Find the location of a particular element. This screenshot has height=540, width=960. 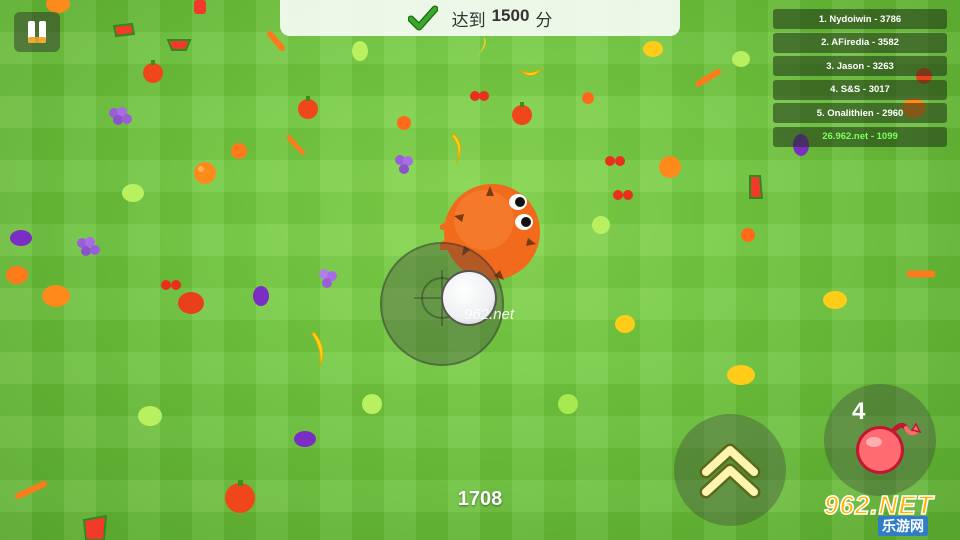

double-chevron-up-icon is located at coordinates (730, 471).